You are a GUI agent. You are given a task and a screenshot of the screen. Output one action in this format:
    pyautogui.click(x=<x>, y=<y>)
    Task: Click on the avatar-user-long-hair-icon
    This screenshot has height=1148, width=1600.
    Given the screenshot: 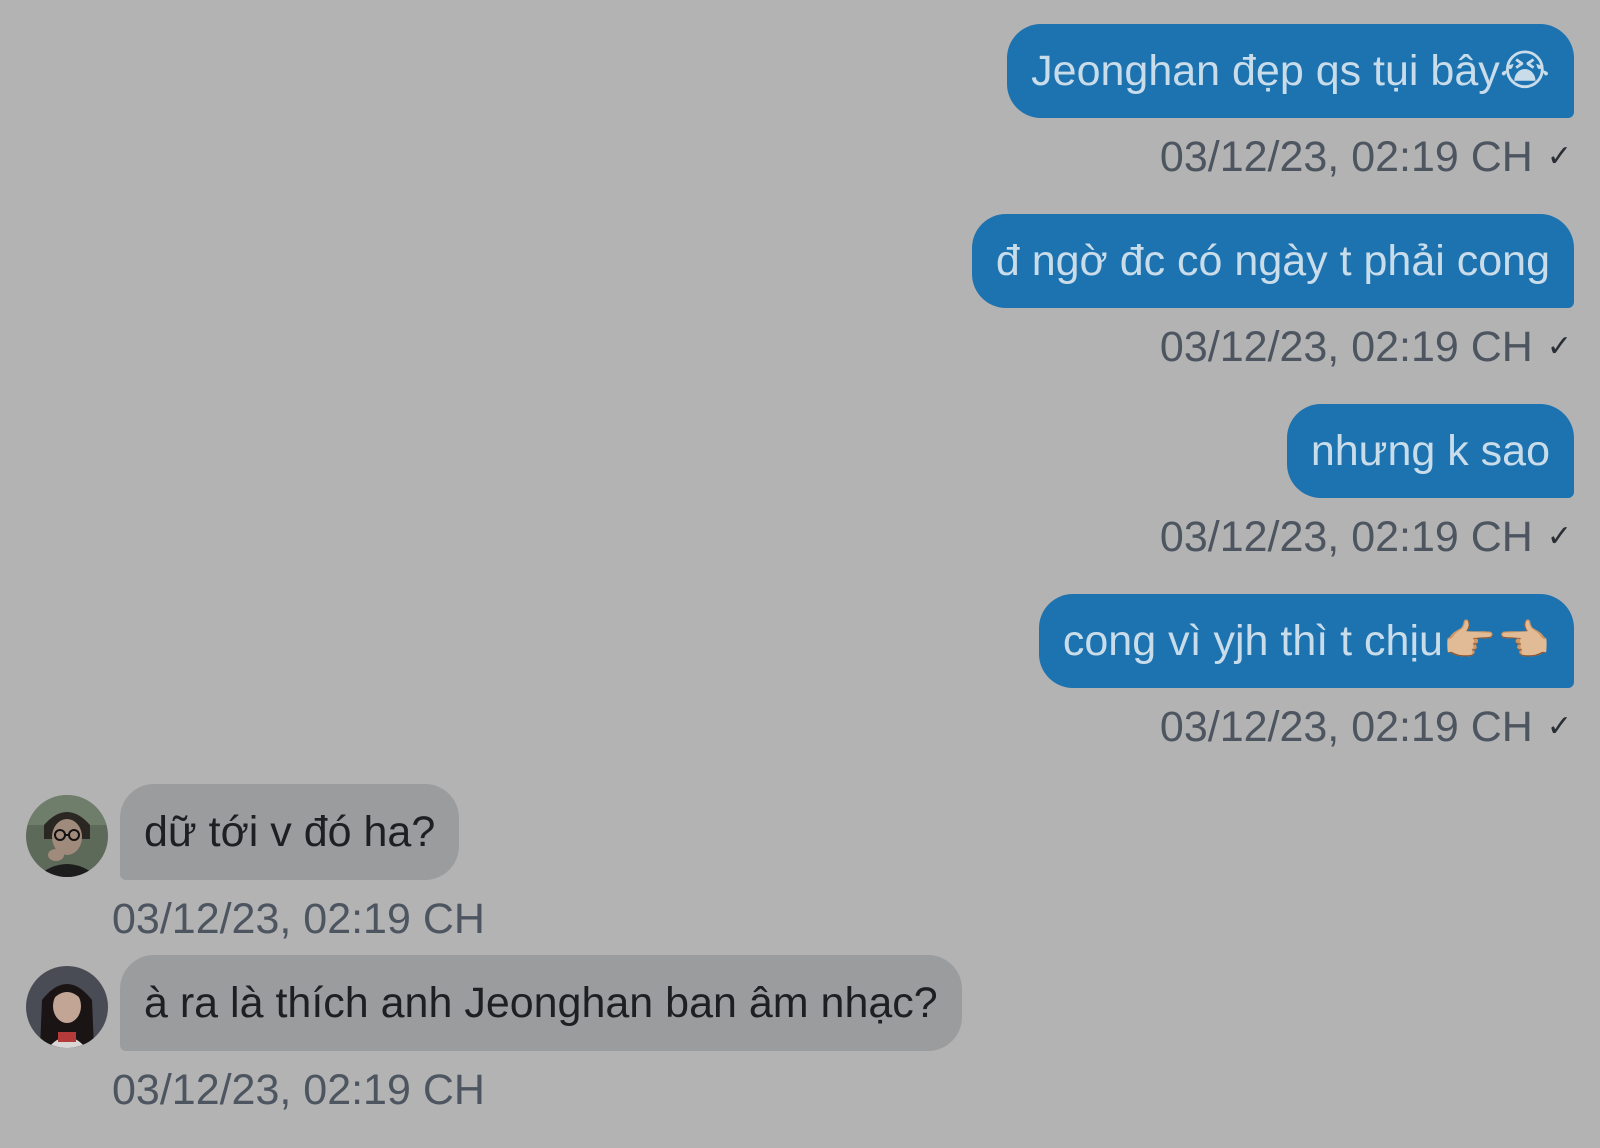 What is the action you would take?
    pyautogui.click(x=67, y=1007)
    